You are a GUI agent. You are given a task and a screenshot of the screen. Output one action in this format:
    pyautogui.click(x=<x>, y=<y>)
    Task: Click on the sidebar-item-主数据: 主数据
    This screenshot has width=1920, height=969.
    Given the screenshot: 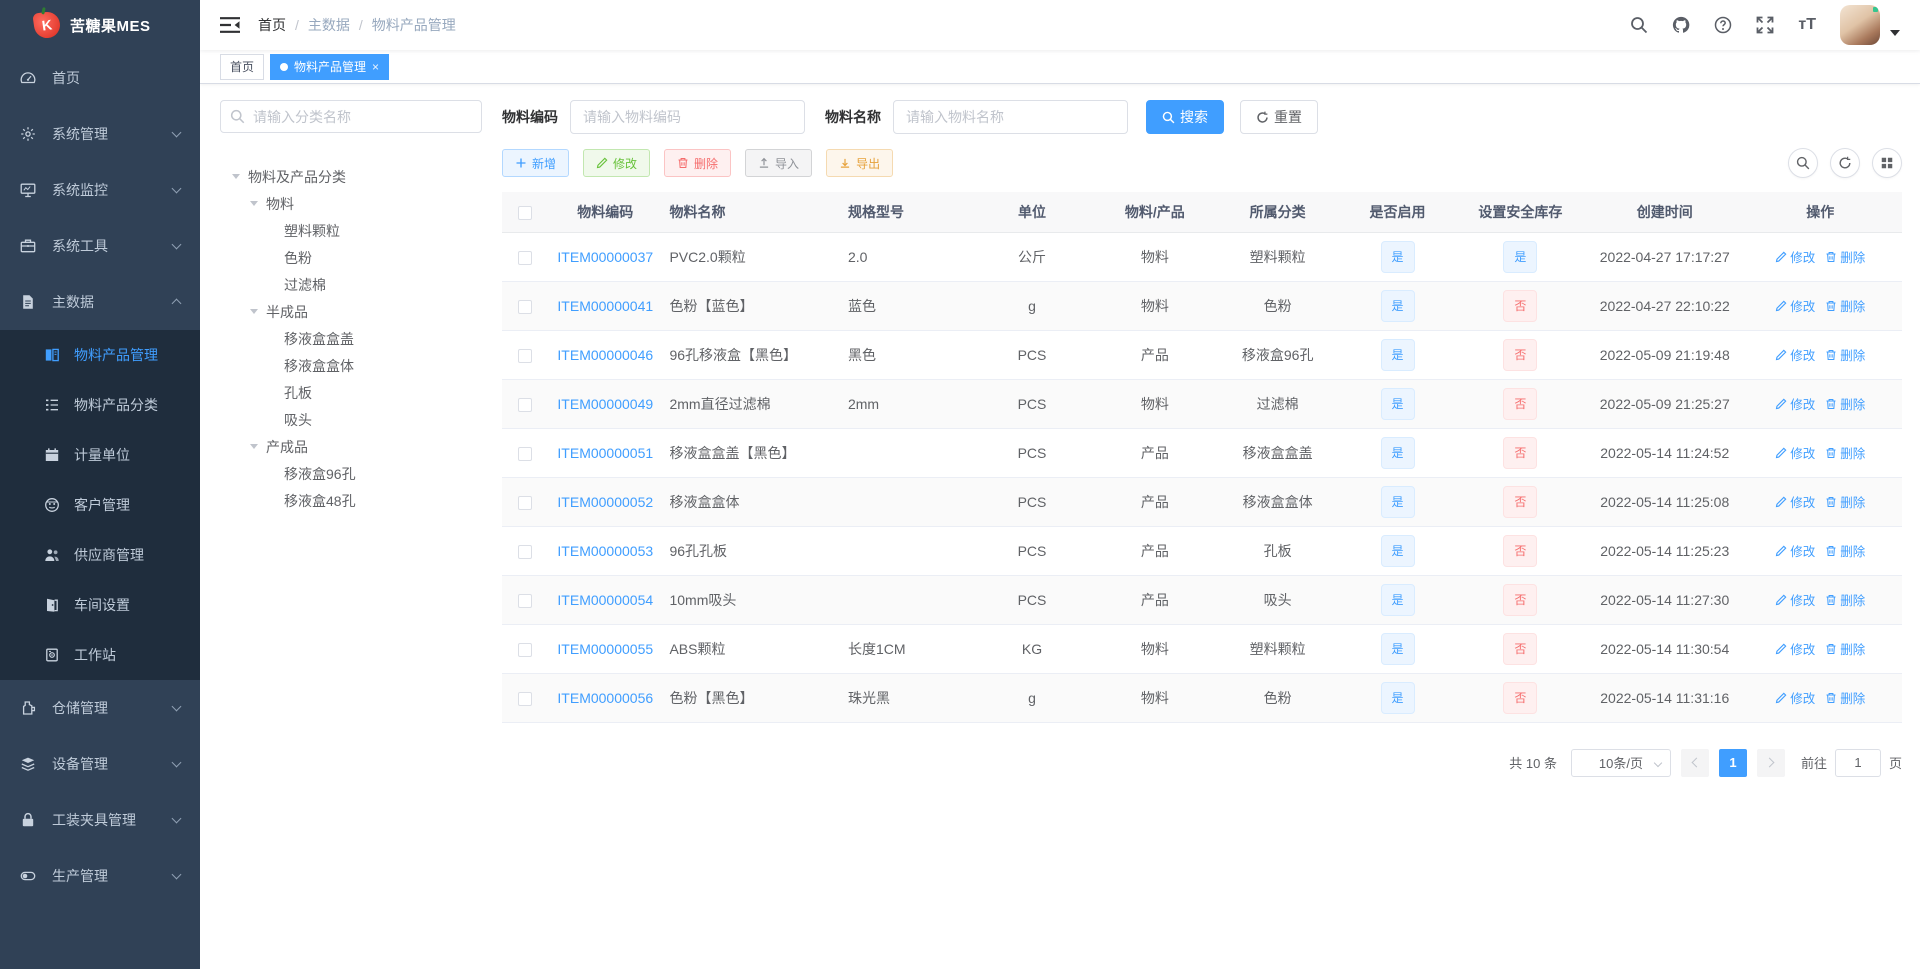 What is the action you would take?
    pyautogui.click(x=100, y=302)
    